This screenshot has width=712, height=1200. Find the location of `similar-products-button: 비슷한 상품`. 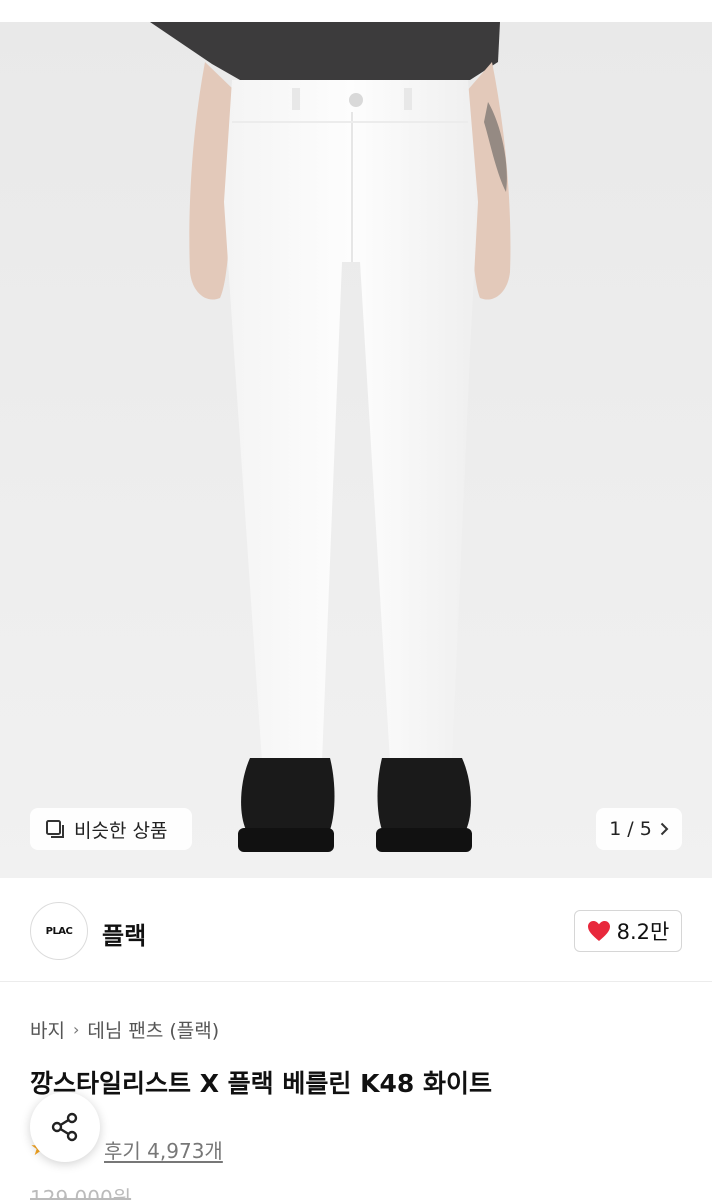

similar-products-button: 비슷한 상품 is located at coordinates (111, 829).